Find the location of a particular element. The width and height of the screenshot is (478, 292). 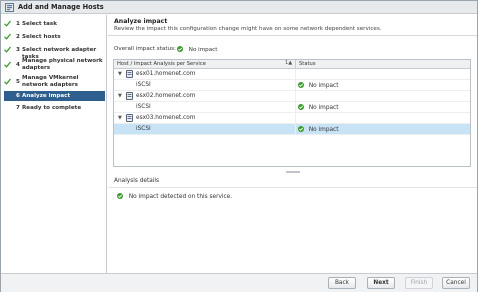

overall-status-label: Overall impact status: is located at coordinates (145, 49).